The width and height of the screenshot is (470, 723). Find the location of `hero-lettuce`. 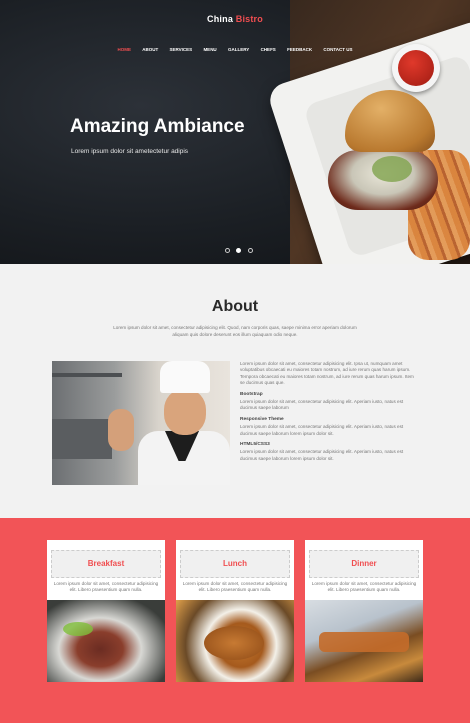

hero-lettuce is located at coordinates (392, 169).